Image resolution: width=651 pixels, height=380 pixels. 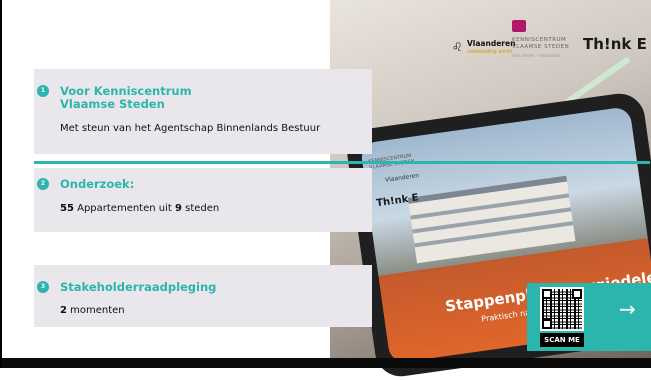 What do you see at coordinates (457, 47) in the screenshot?
I see `lion-icon: ♌` at bounding box center [457, 47].